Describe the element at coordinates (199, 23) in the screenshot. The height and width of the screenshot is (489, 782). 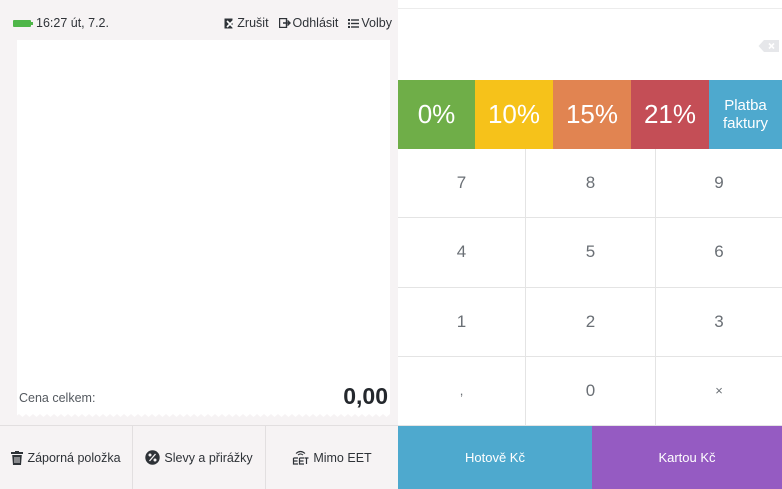
I see `status-bar: 16:27 út, 7.2. Zrušit Odhlásit Volby` at that location.